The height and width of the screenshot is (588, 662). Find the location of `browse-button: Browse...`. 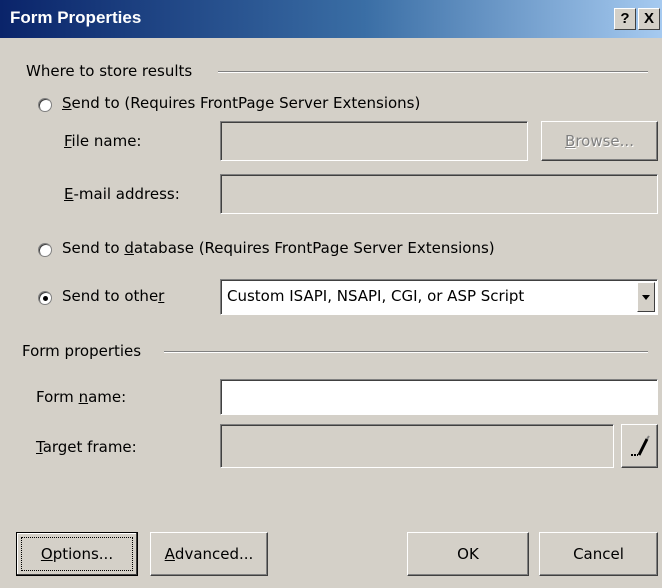

browse-button: Browse... is located at coordinates (599, 141).